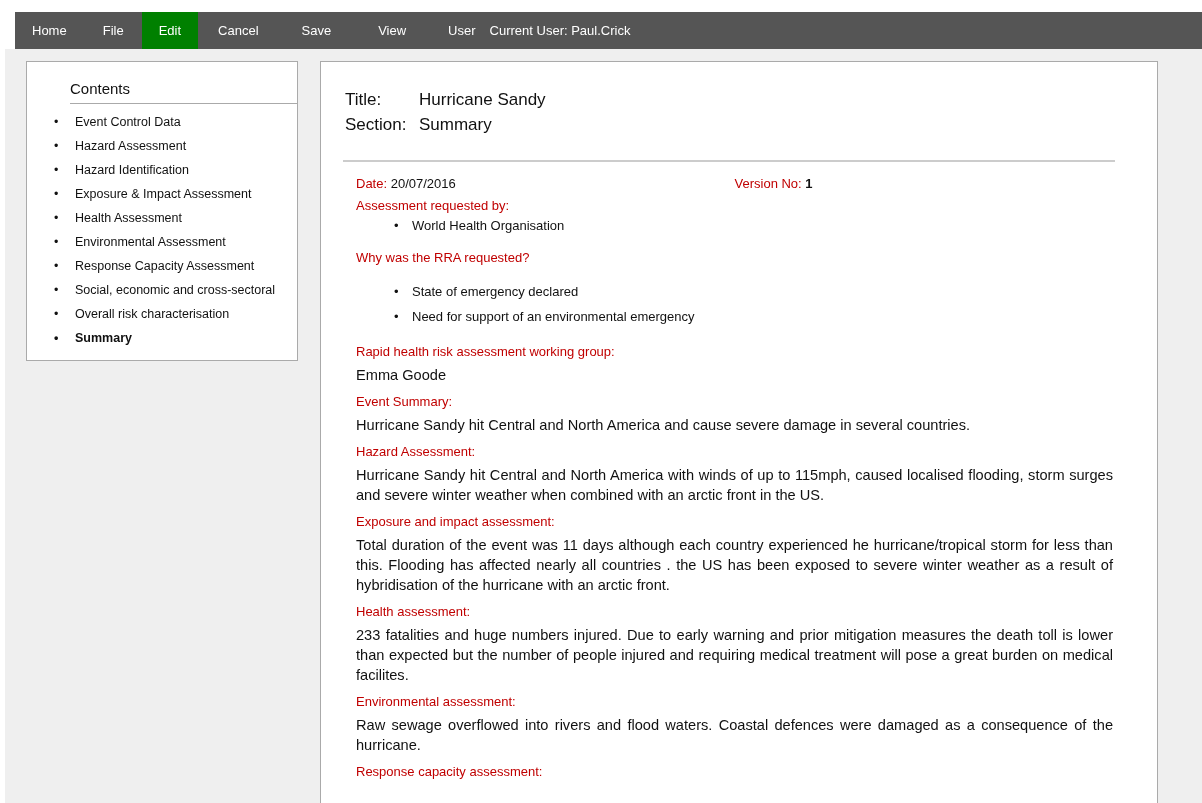 This screenshot has height=803, width=1202. Describe the element at coordinates (486, 351) in the screenshot. I see `section-heading: Rapid health risk assessment working group:` at that location.